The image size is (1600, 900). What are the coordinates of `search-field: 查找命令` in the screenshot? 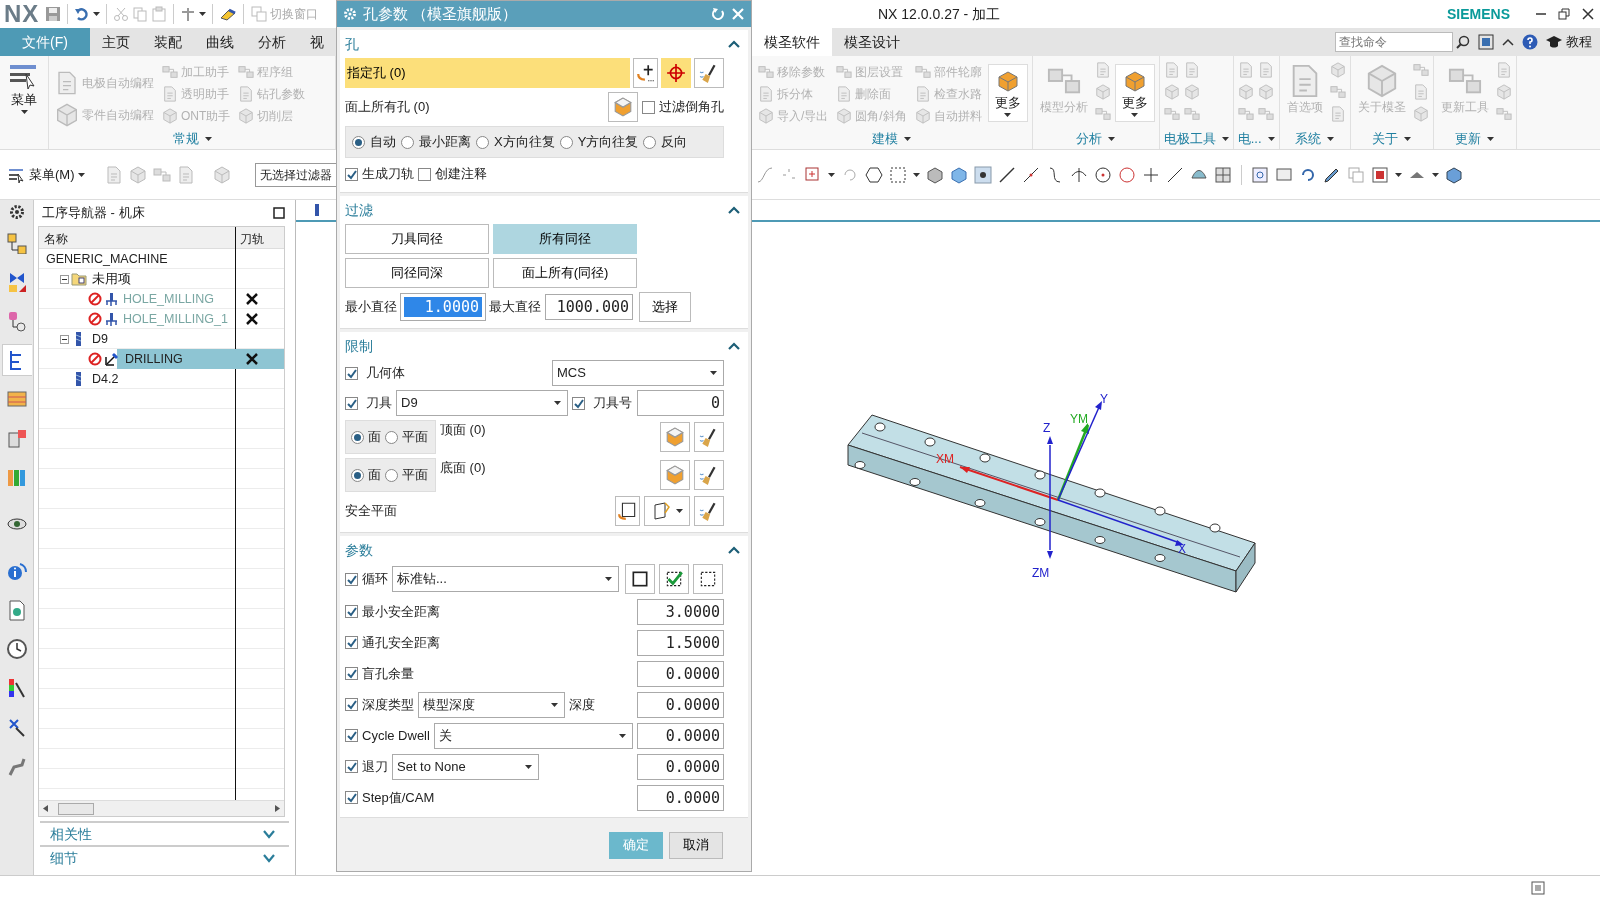 It's located at (1394, 42).